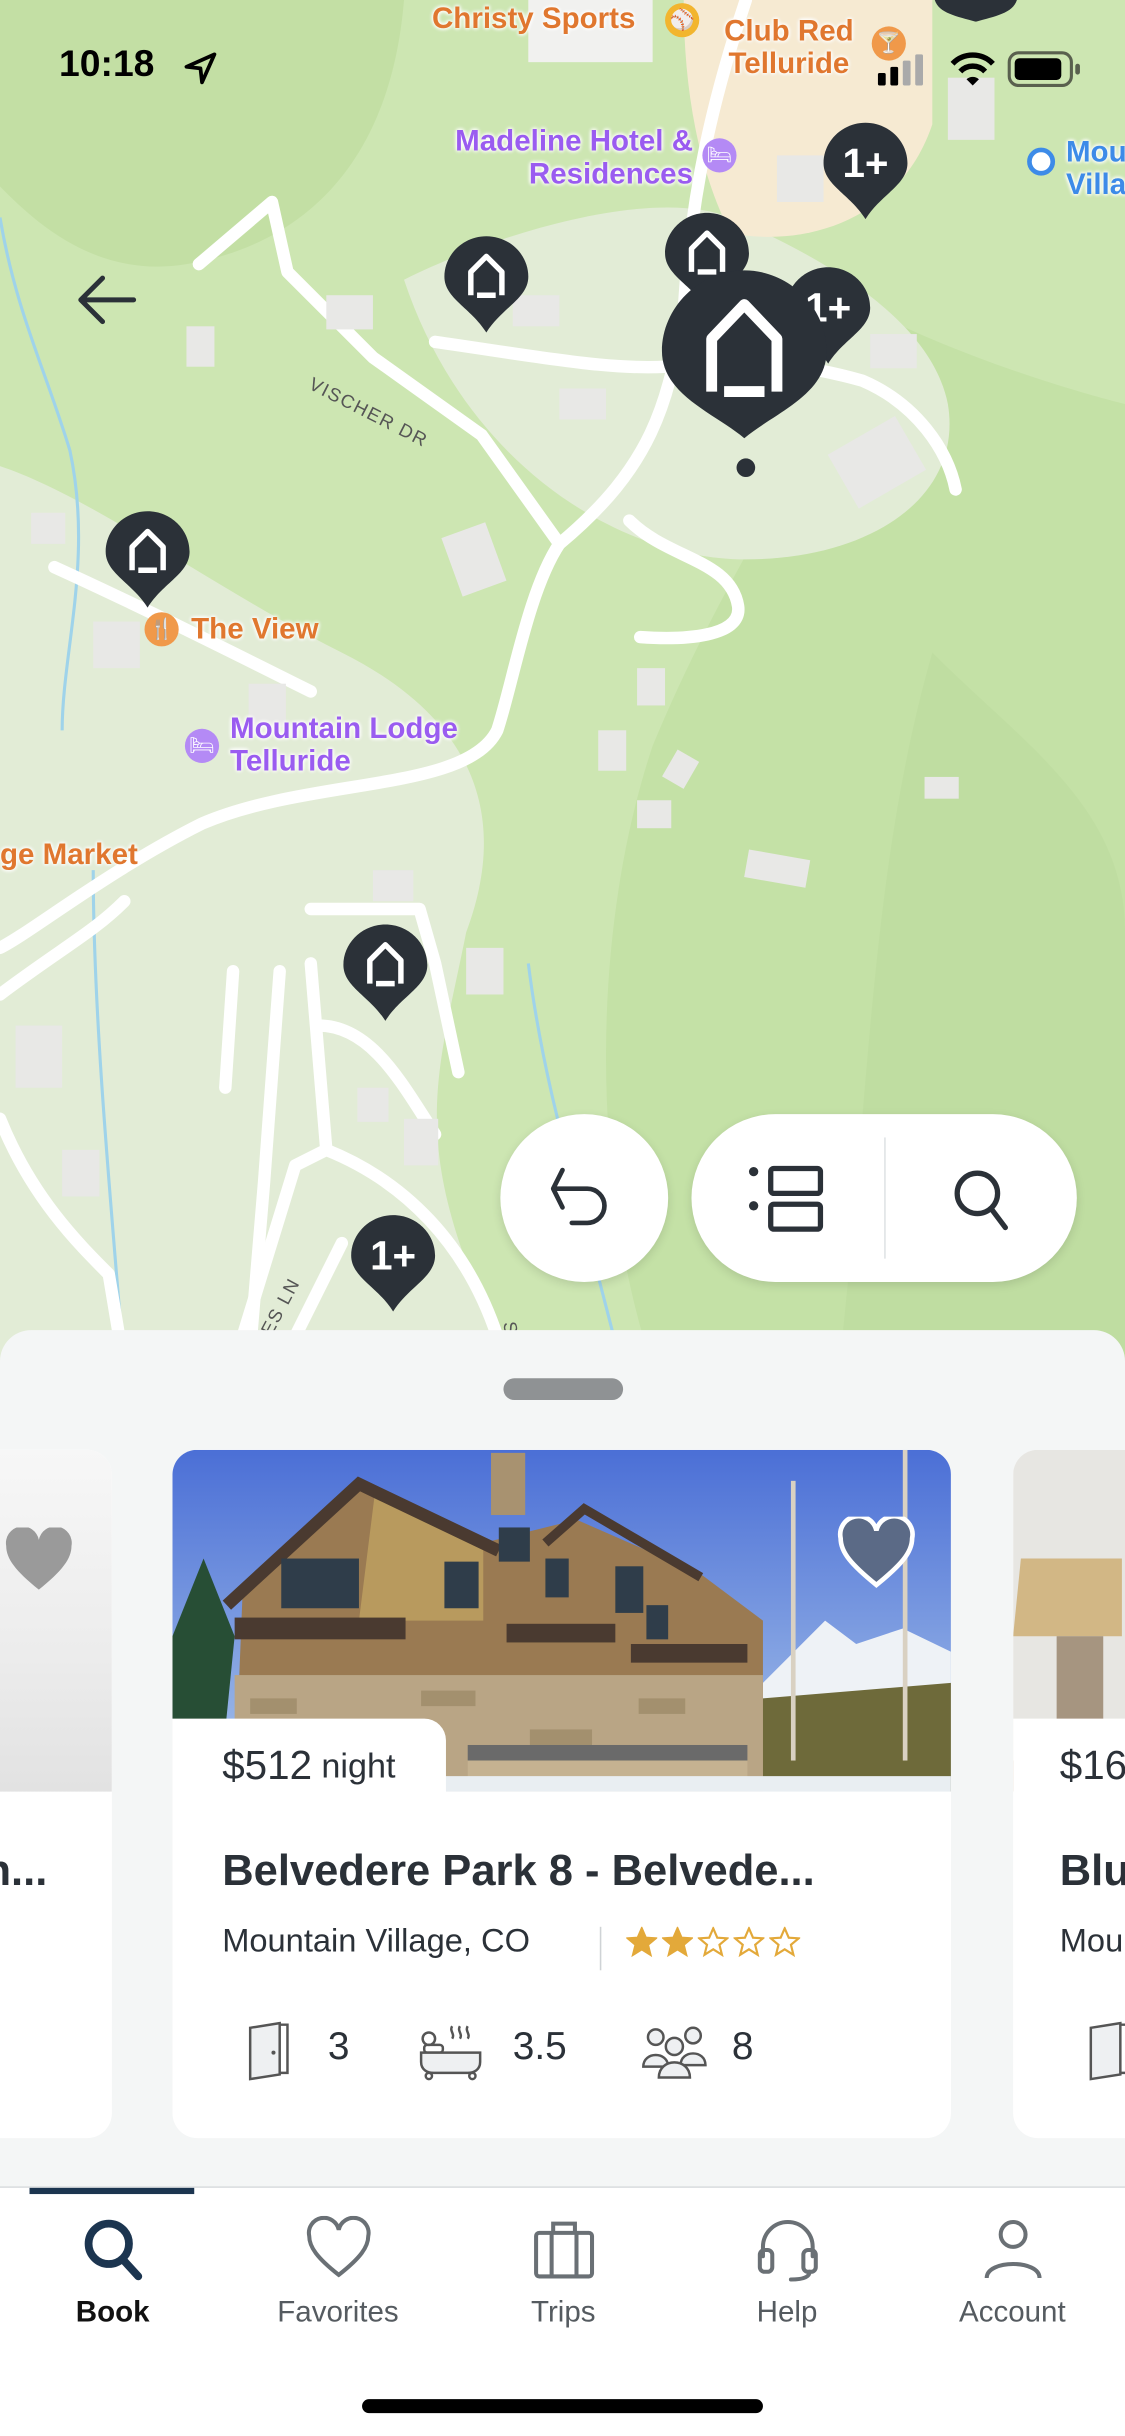  Describe the element at coordinates (254, 630) in the screenshot. I see `map-label-the-view: The View` at that location.